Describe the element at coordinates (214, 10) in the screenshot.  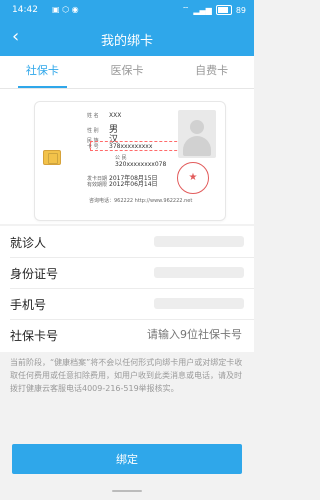
I see `status-right: ⌔ ▂▄▆ 89` at that location.